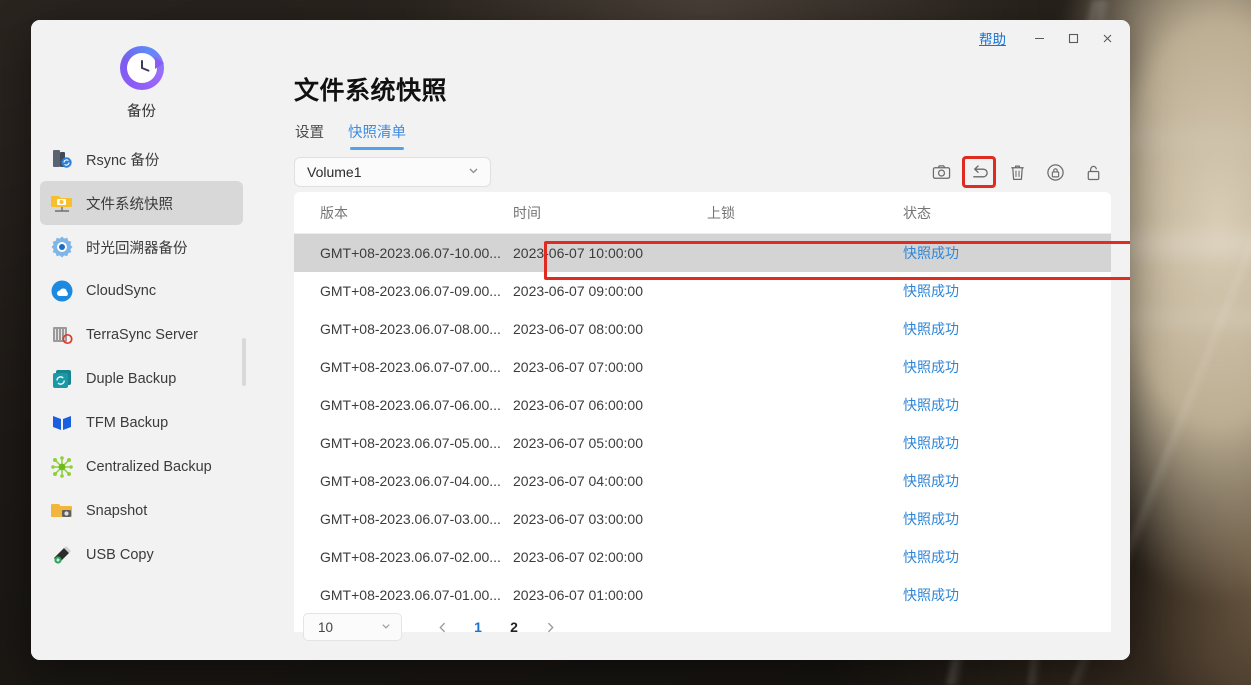  What do you see at coordinates (127, 423) in the screenshot?
I see `sidebar-item-label: TFM Backup` at bounding box center [127, 423].